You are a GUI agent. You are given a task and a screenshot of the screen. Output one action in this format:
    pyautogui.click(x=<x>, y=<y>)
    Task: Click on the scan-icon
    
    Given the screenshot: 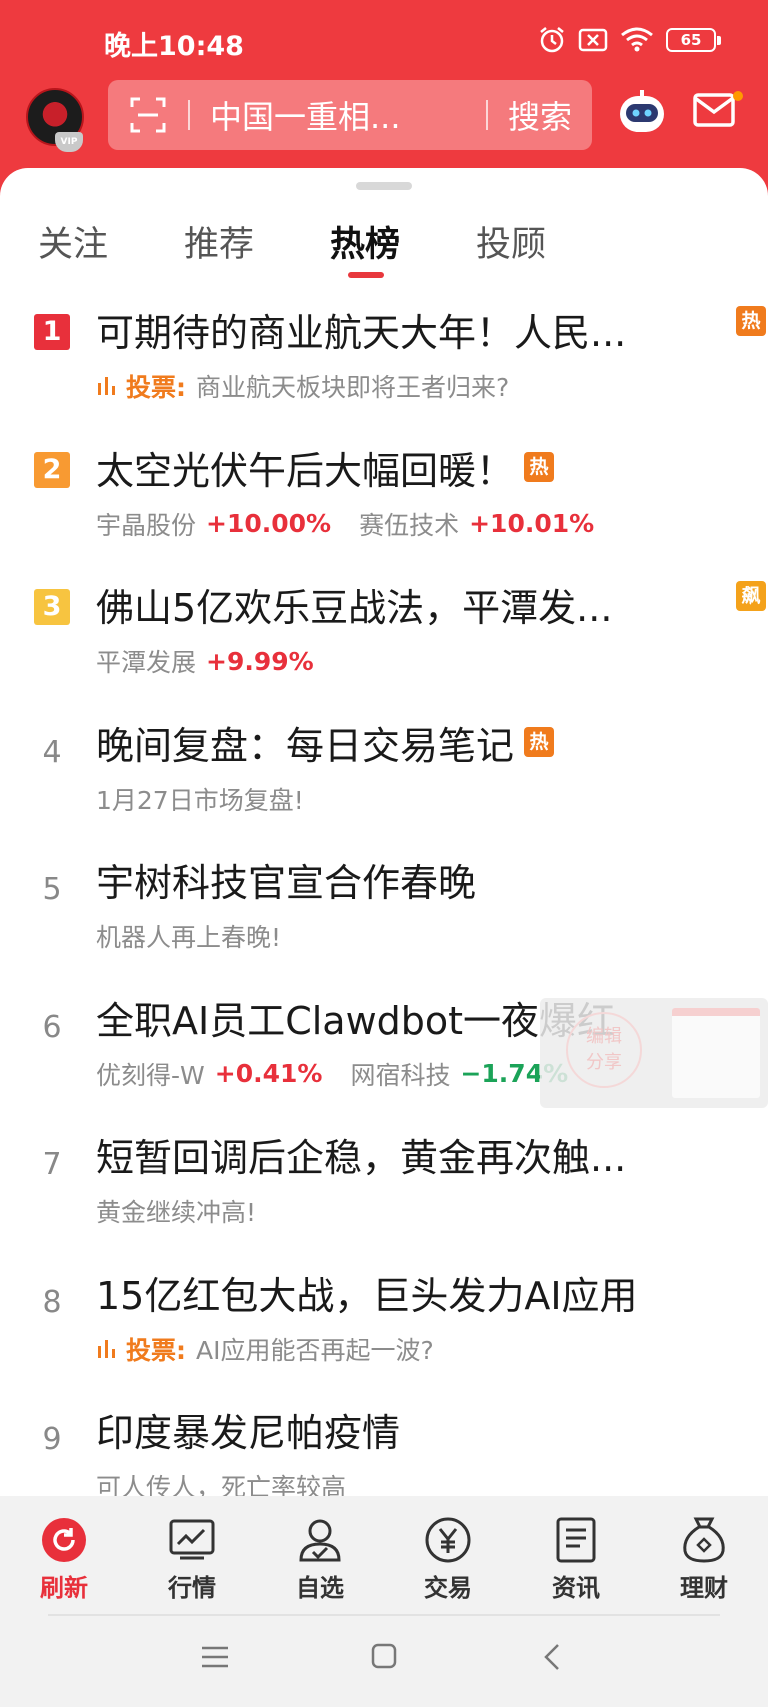 What is the action you would take?
    pyautogui.click(x=148, y=115)
    